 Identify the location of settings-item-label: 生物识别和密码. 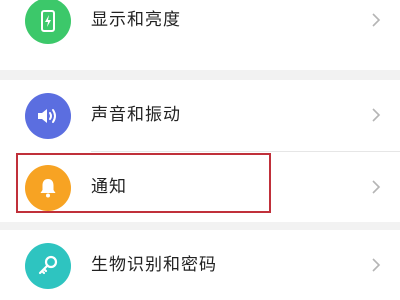
(154, 265).